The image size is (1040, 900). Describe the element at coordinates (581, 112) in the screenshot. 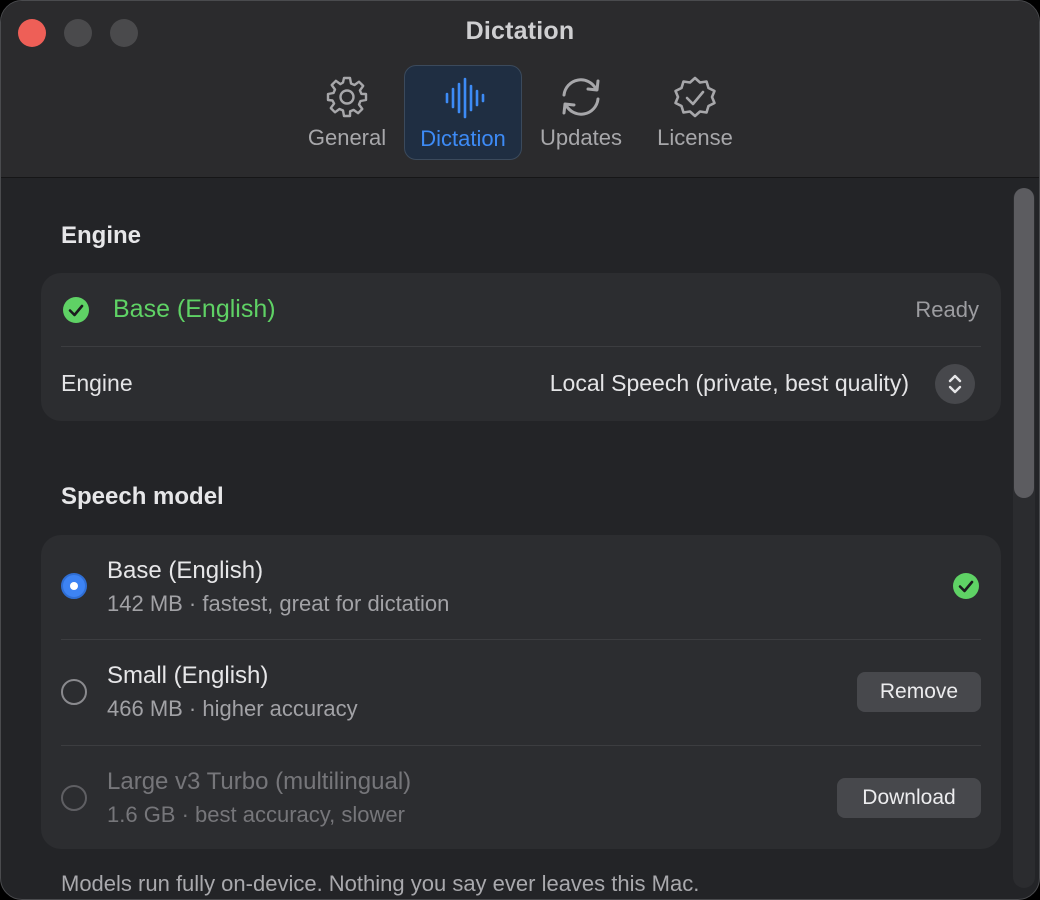

I see `tab-updates: Updates` at that location.